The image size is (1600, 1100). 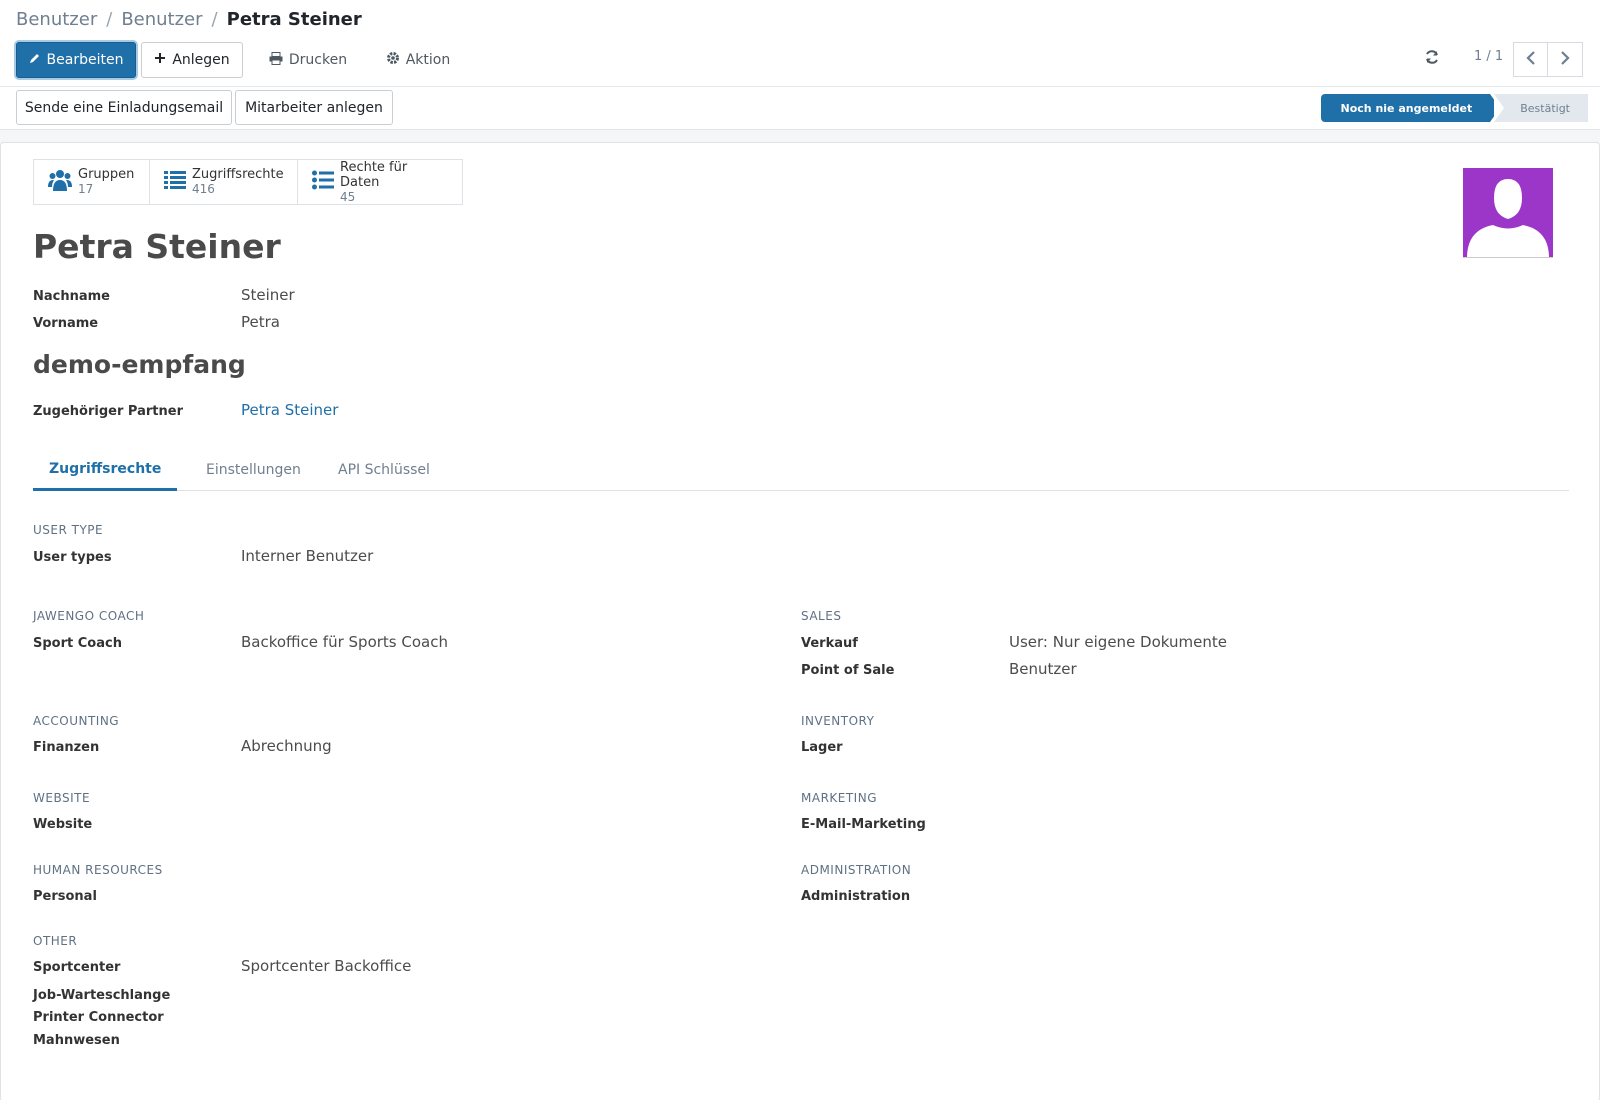 What do you see at coordinates (1043, 669) in the screenshot?
I see `point-of-sale-field: Benutzer` at bounding box center [1043, 669].